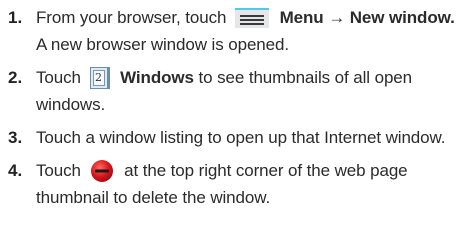  I want to click on step-number: 2., so click(15, 77).